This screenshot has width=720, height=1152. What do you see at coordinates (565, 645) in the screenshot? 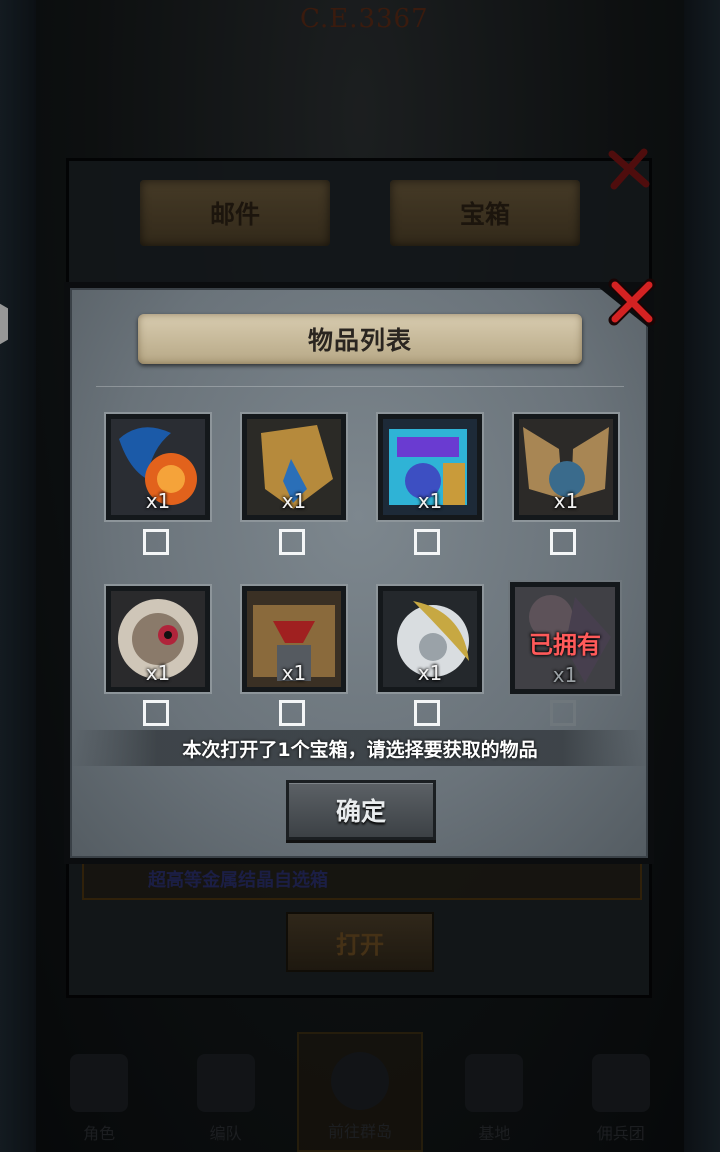
I see `owned-label: 已拥有` at bounding box center [565, 645].